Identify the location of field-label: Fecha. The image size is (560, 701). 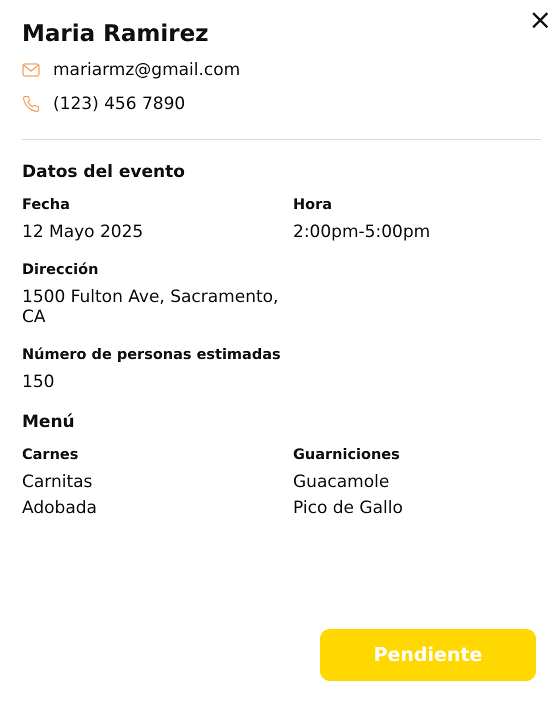
(46, 205).